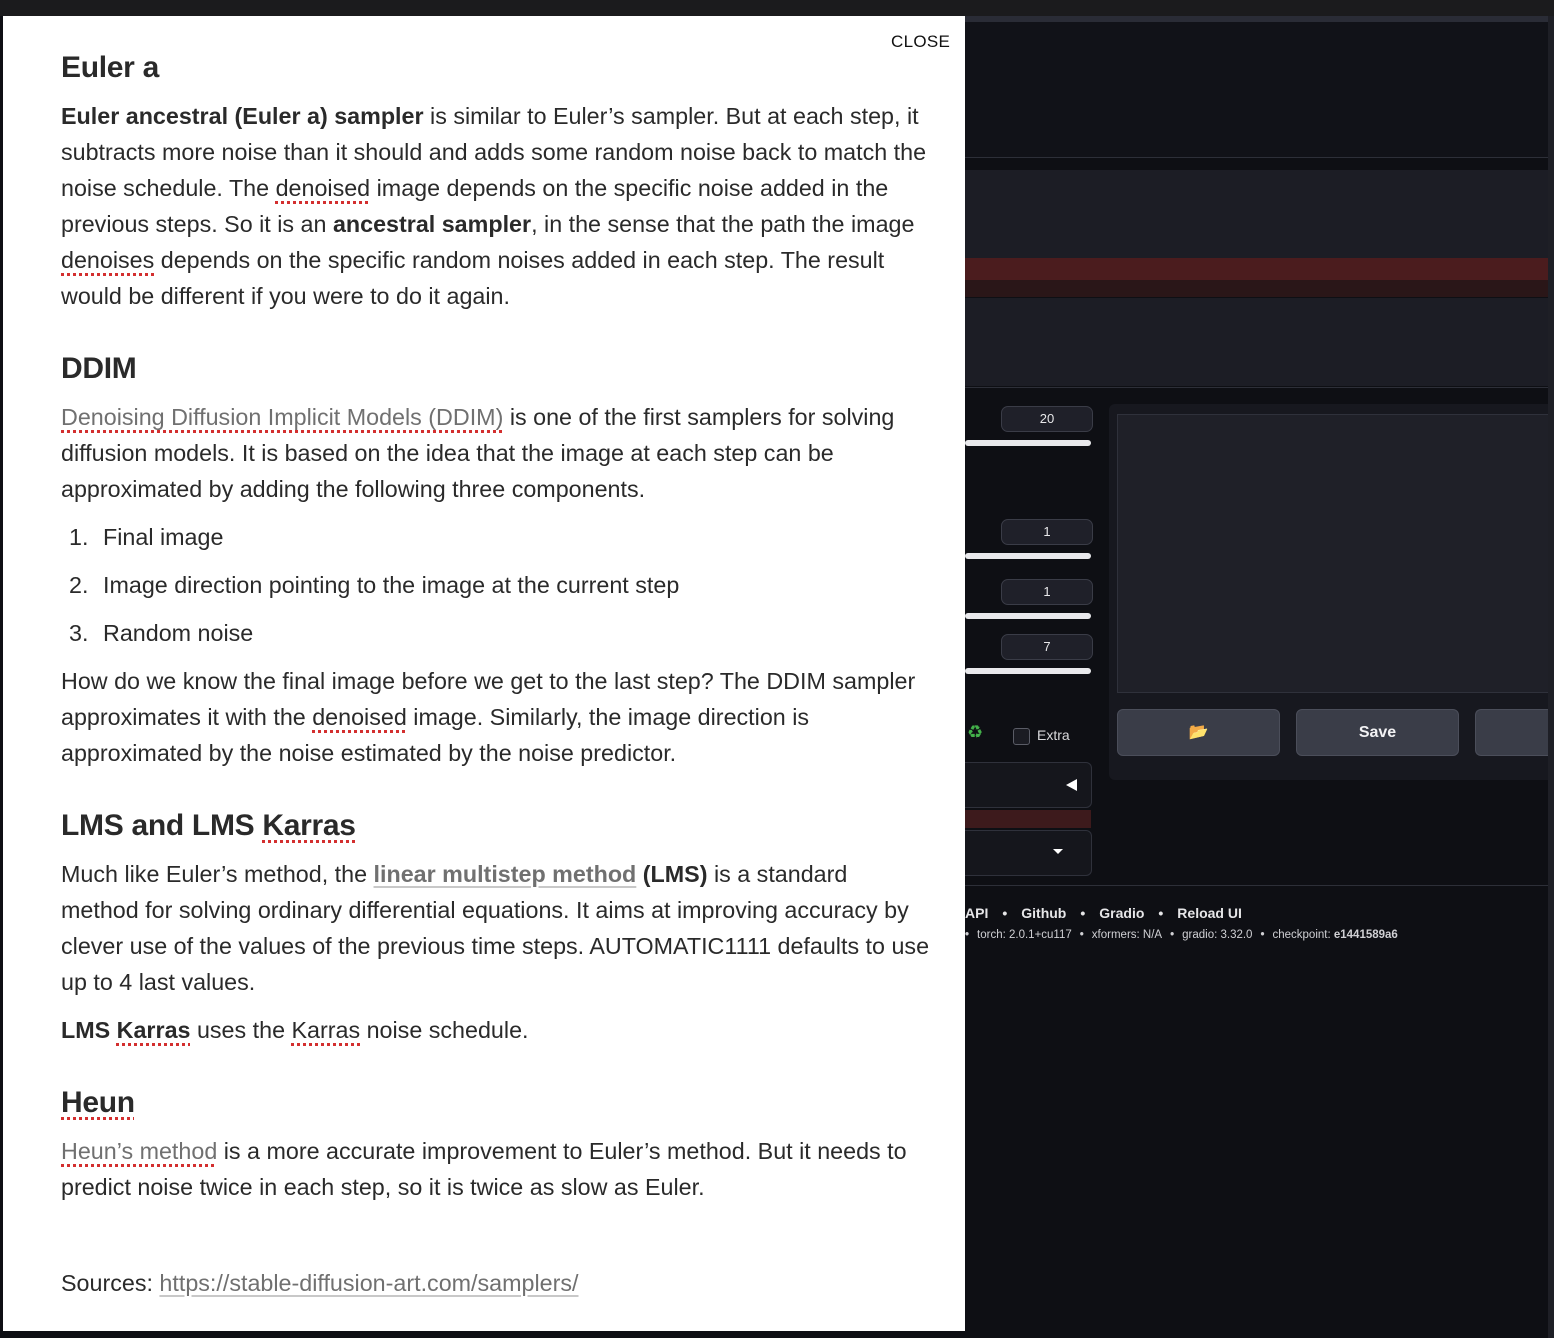 This screenshot has height=1338, width=1554. What do you see at coordinates (920, 42) in the screenshot?
I see `close-button: CLOSE` at bounding box center [920, 42].